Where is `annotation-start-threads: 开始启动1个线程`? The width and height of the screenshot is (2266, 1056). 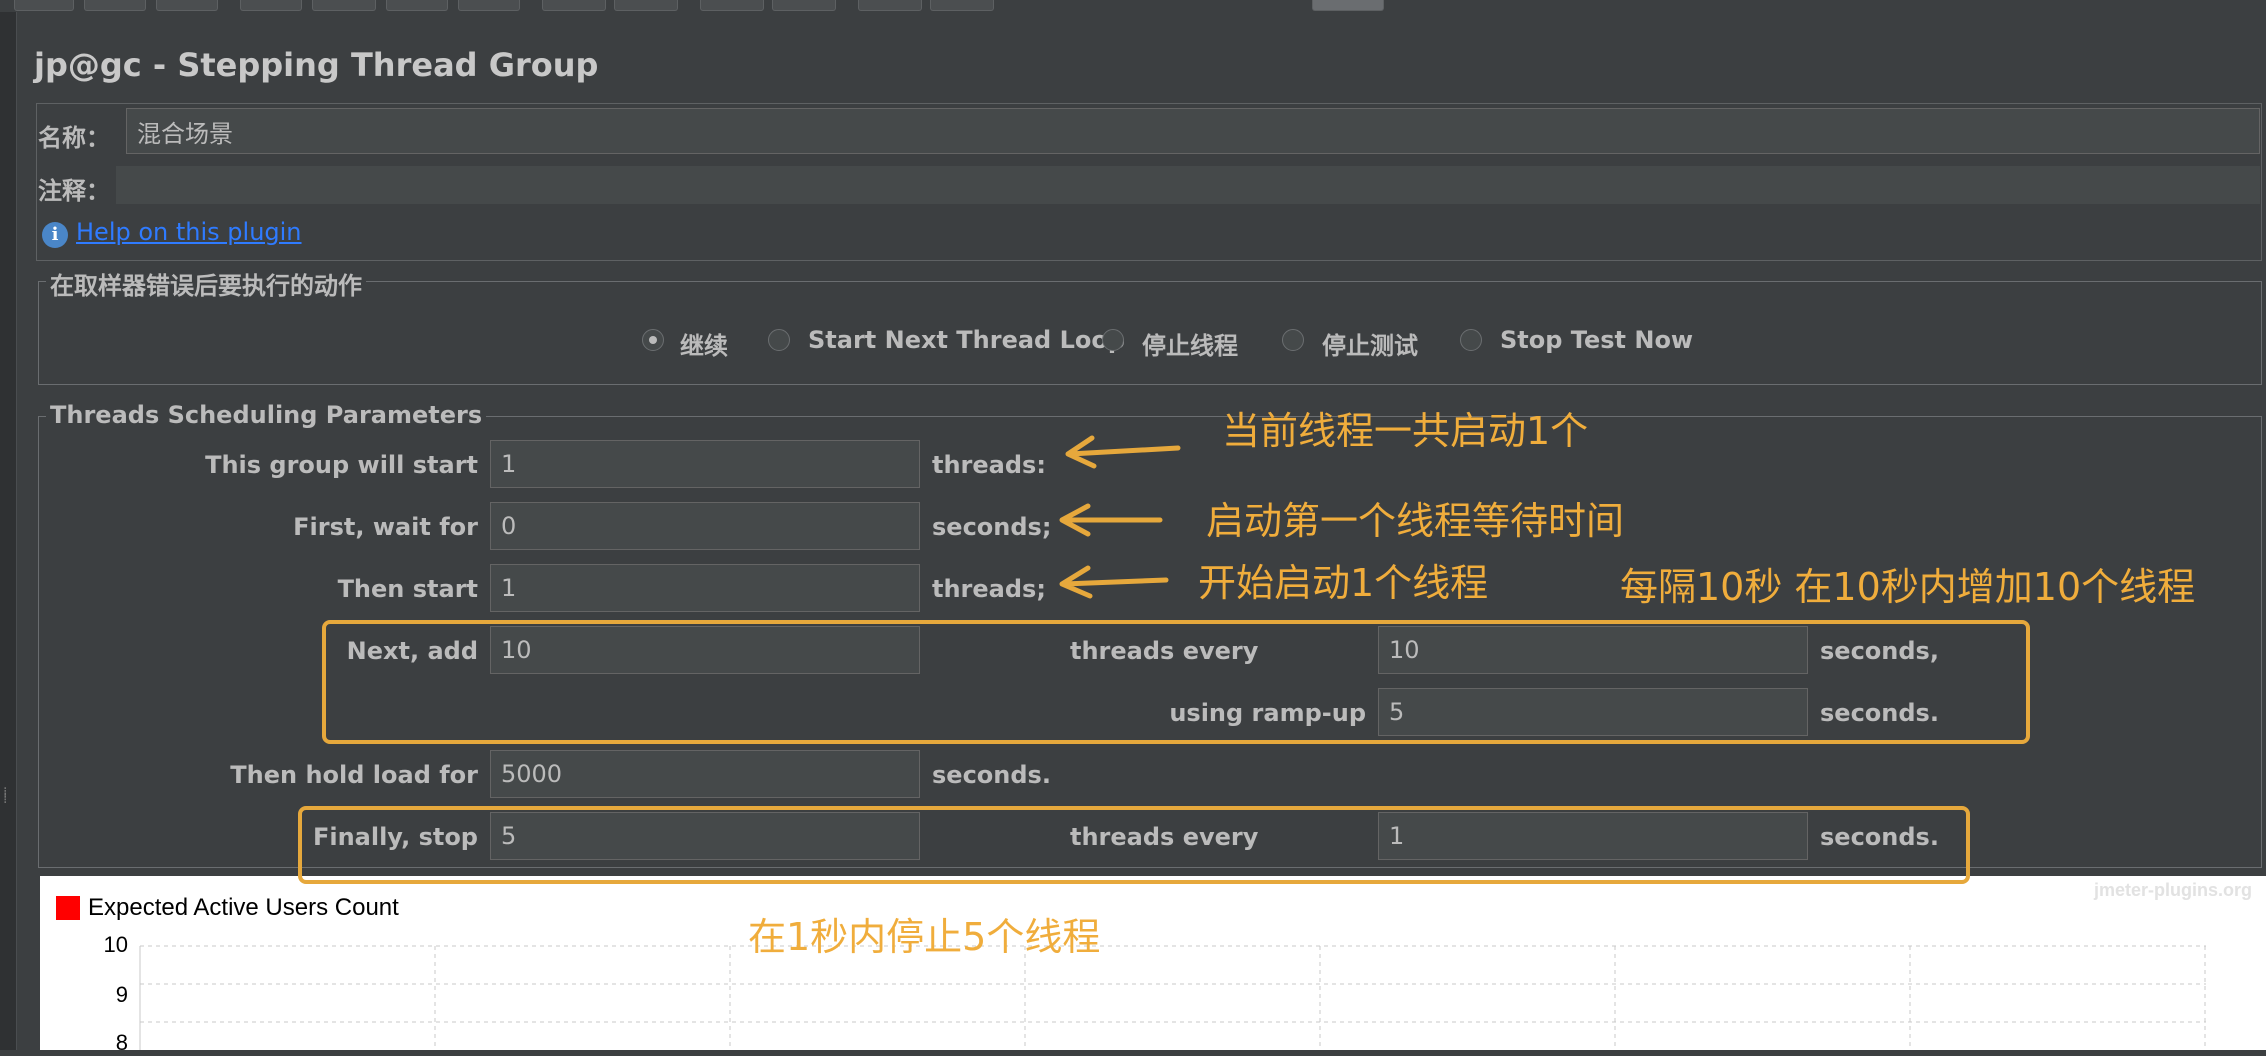
annotation-start-threads: 开始启动1个线程 is located at coordinates (1343, 583).